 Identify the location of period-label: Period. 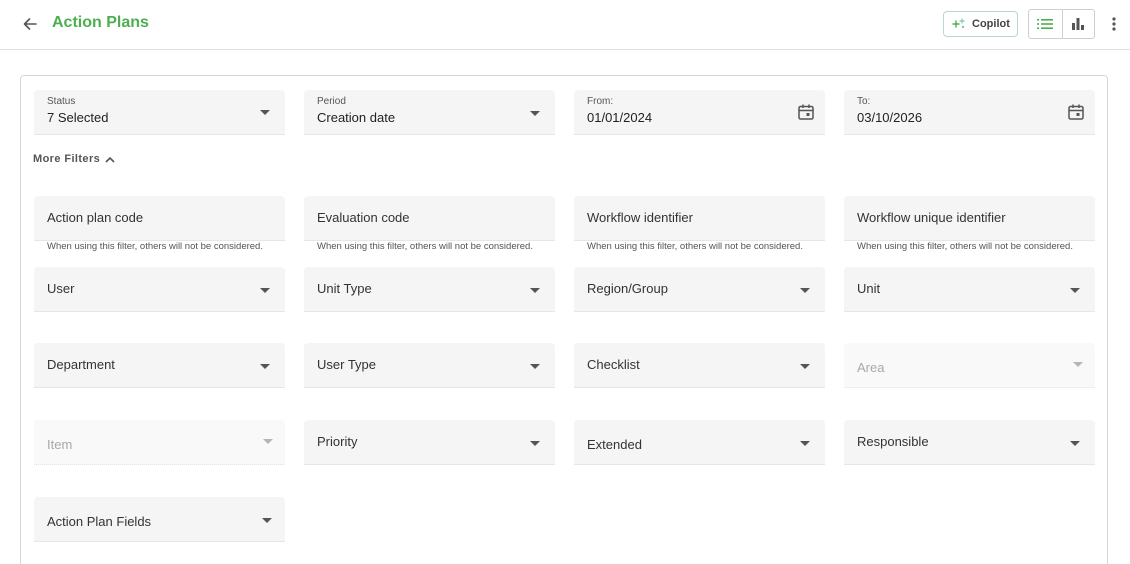
(331, 101).